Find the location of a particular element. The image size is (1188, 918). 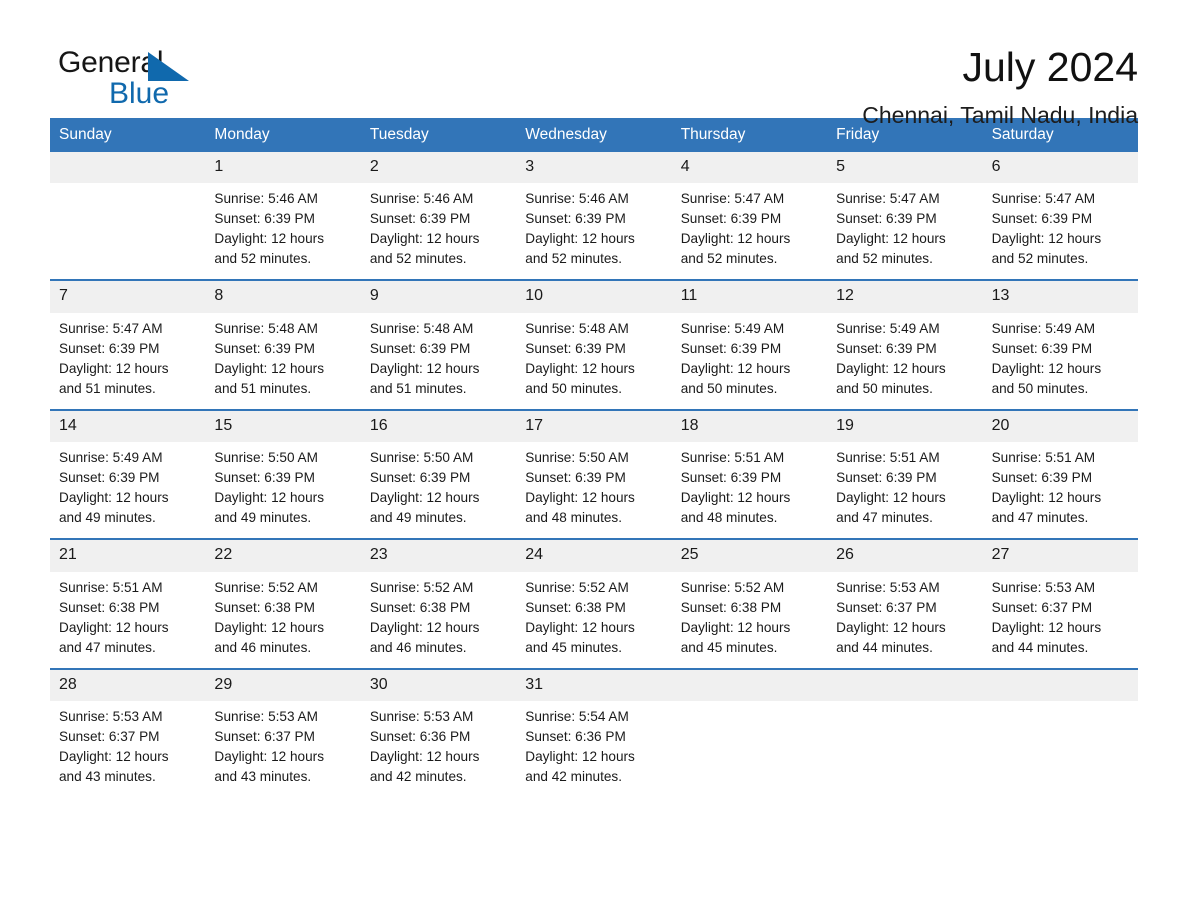

day-number: 3 is located at coordinates (593, 167).